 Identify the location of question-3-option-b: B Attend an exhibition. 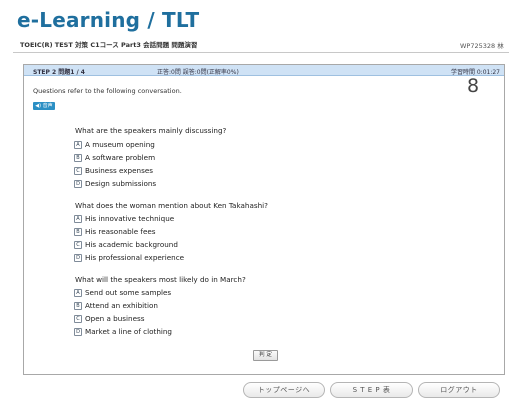
(116, 305).